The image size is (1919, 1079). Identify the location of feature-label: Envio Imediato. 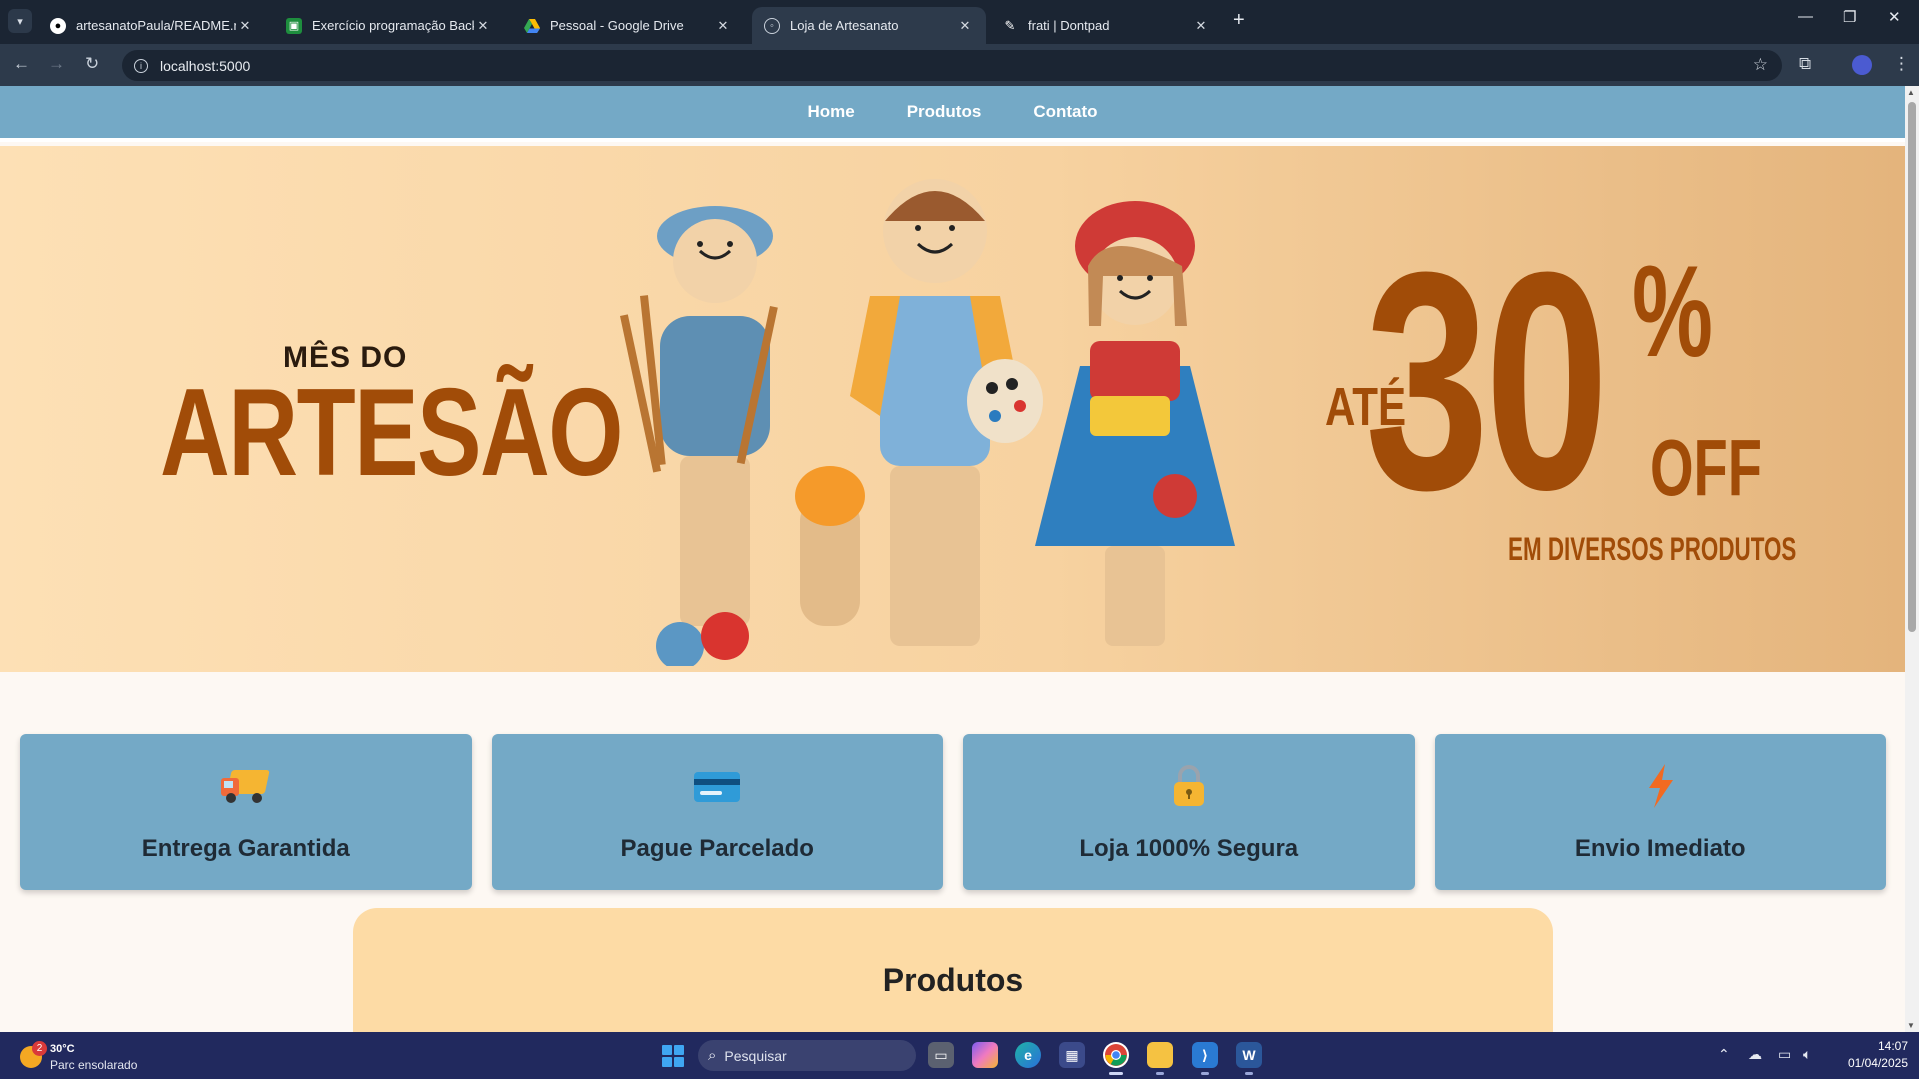
(1660, 848).